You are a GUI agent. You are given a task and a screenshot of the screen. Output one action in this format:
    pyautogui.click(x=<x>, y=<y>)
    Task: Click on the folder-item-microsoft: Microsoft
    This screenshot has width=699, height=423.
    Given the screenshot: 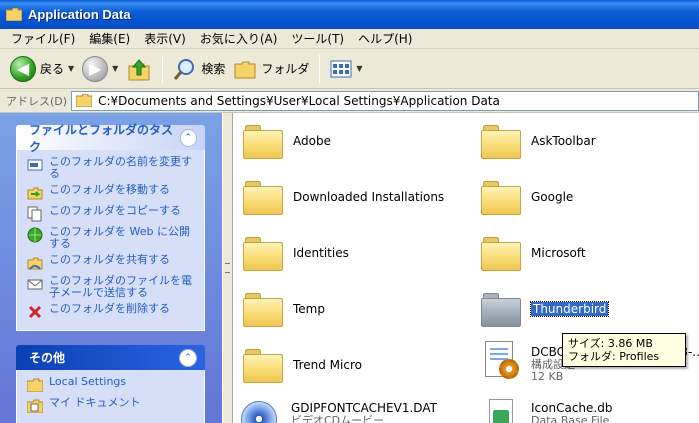 What is the action you would take?
    pyautogui.click(x=533, y=253)
    